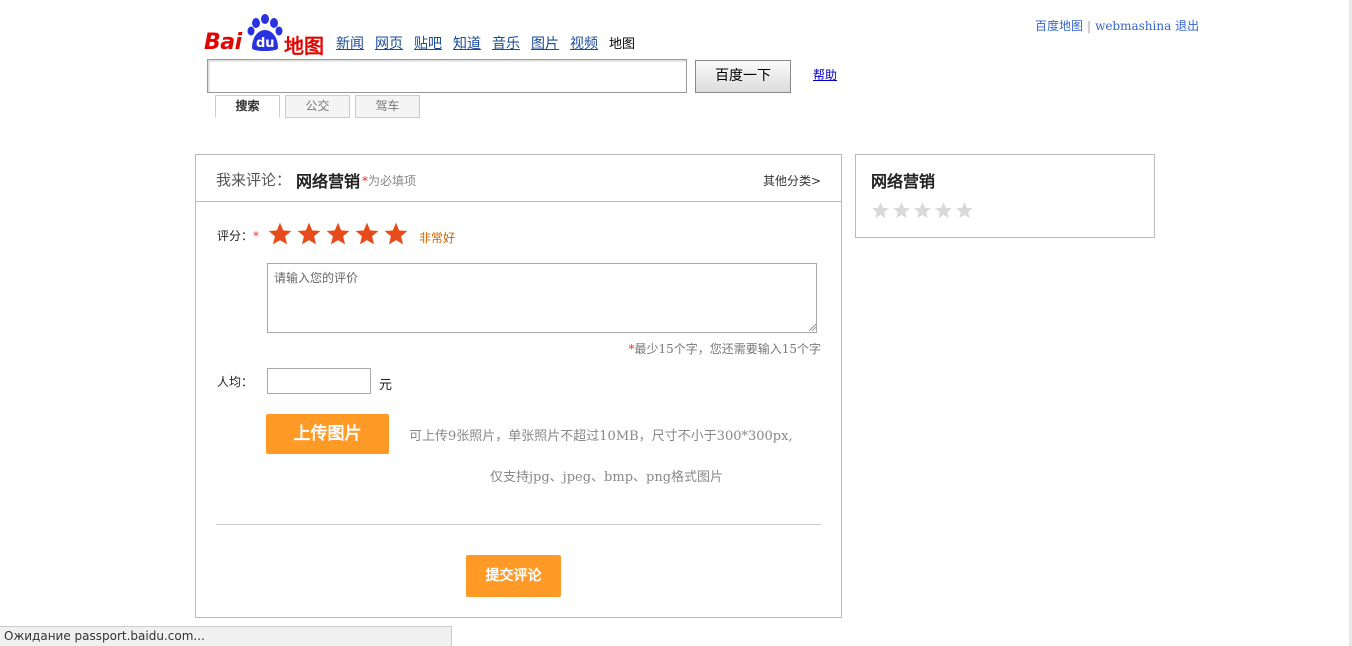  Describe the element at coordinates (825, 74) in the screenshot. I see `help-link: 帮助` at that location.